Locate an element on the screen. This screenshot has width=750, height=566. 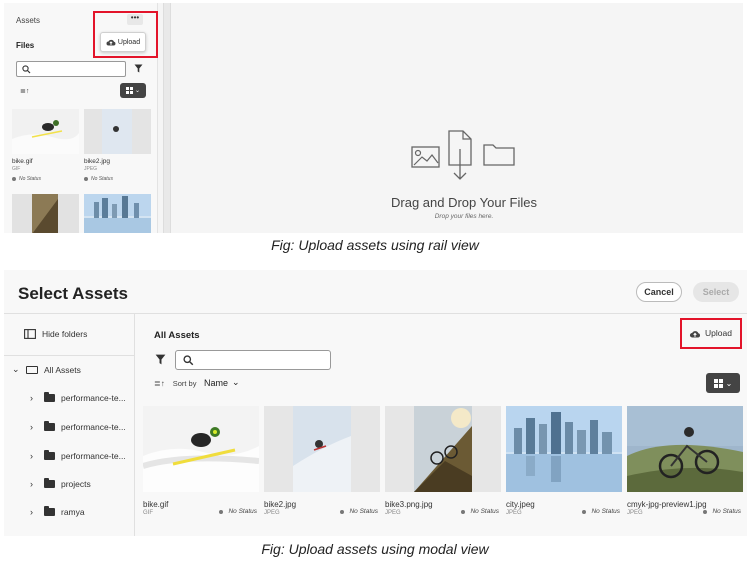
rail-asset-card: bike2.jpg JPEG No Status is located at coordinates (117, 145).